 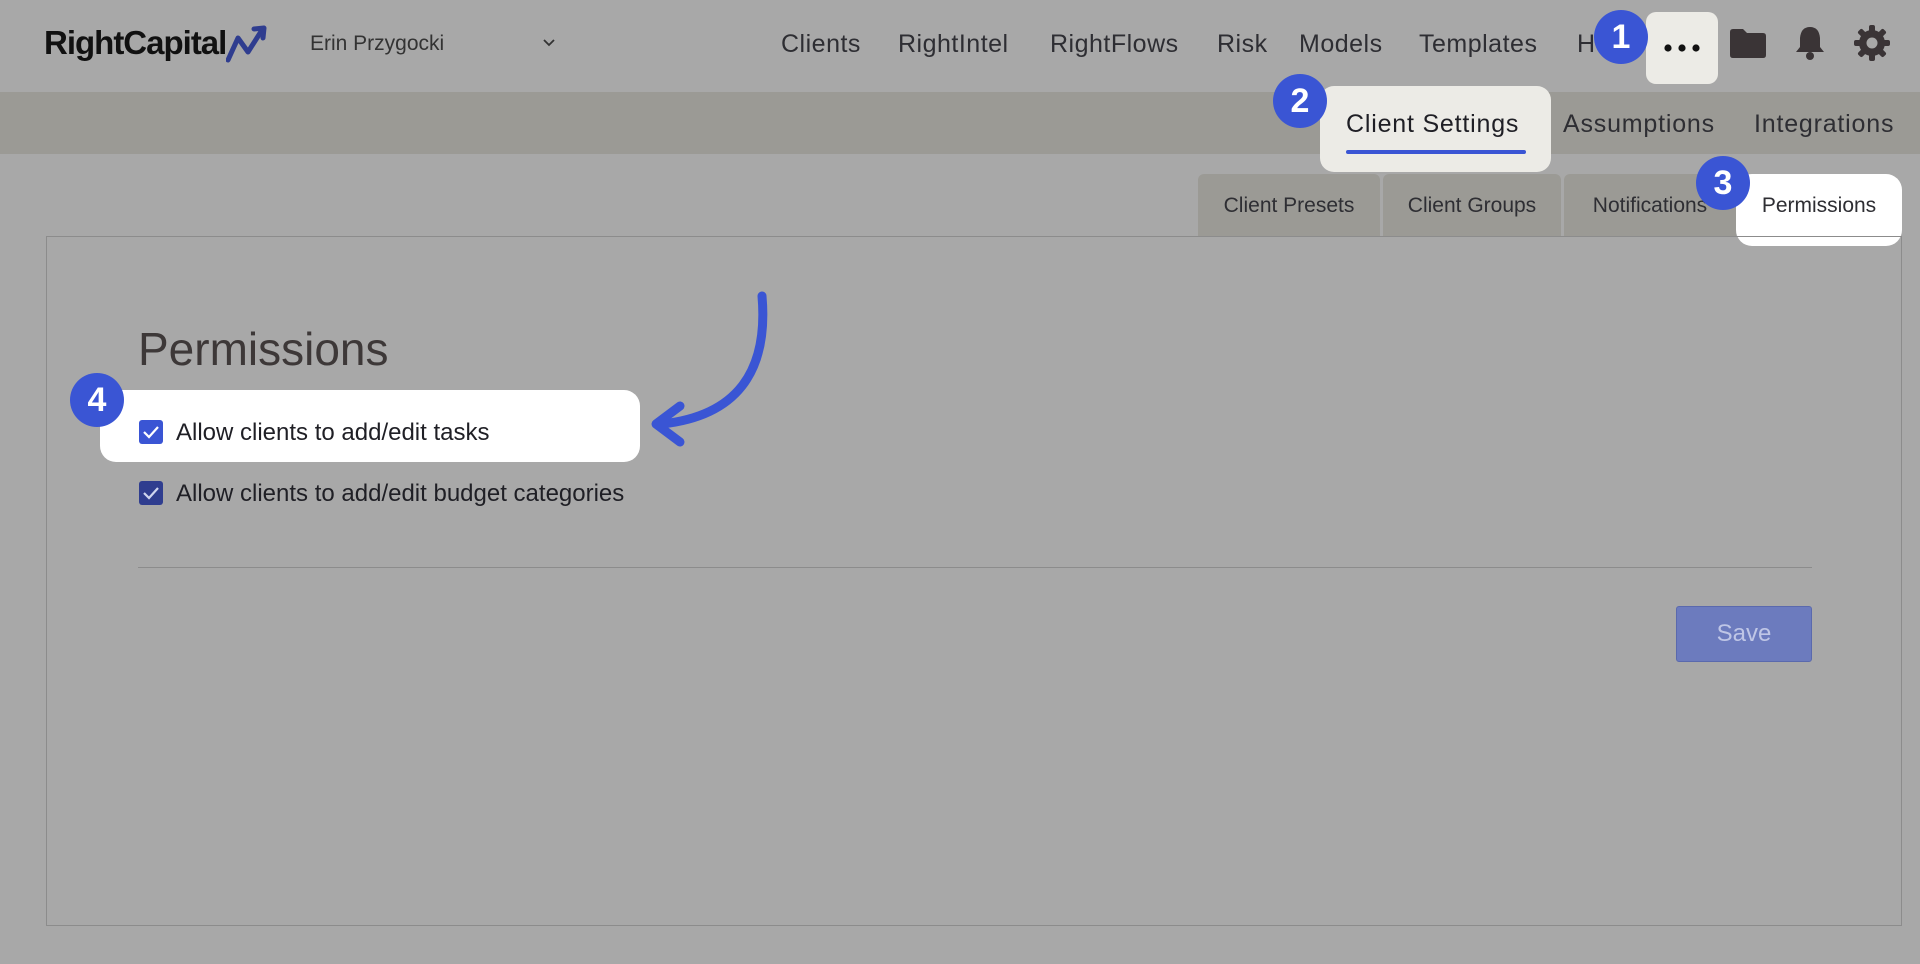 I want to click on step-badge-1: 1, so click(x=1621, y=37).